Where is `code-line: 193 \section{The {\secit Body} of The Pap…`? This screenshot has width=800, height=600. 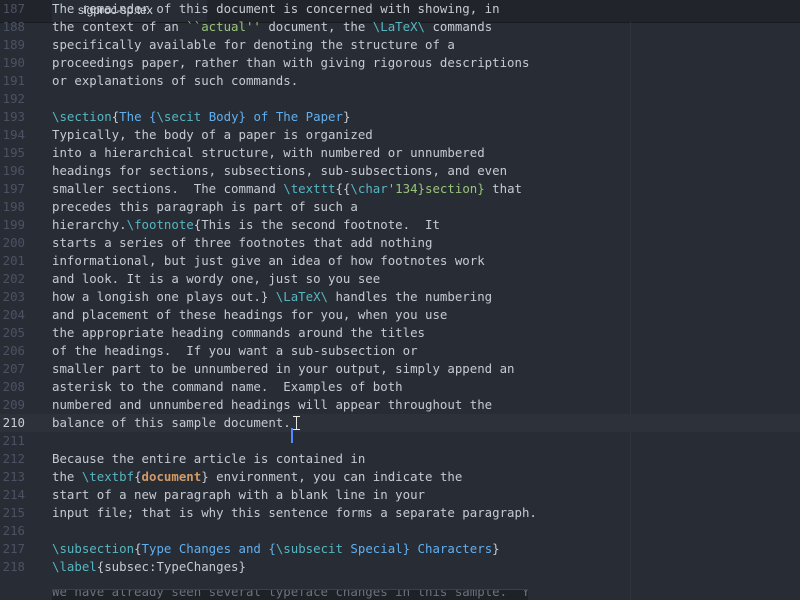 code-line: 193 \section{The {\secit Body} of The Pap… is located at coordinates (400, 117).